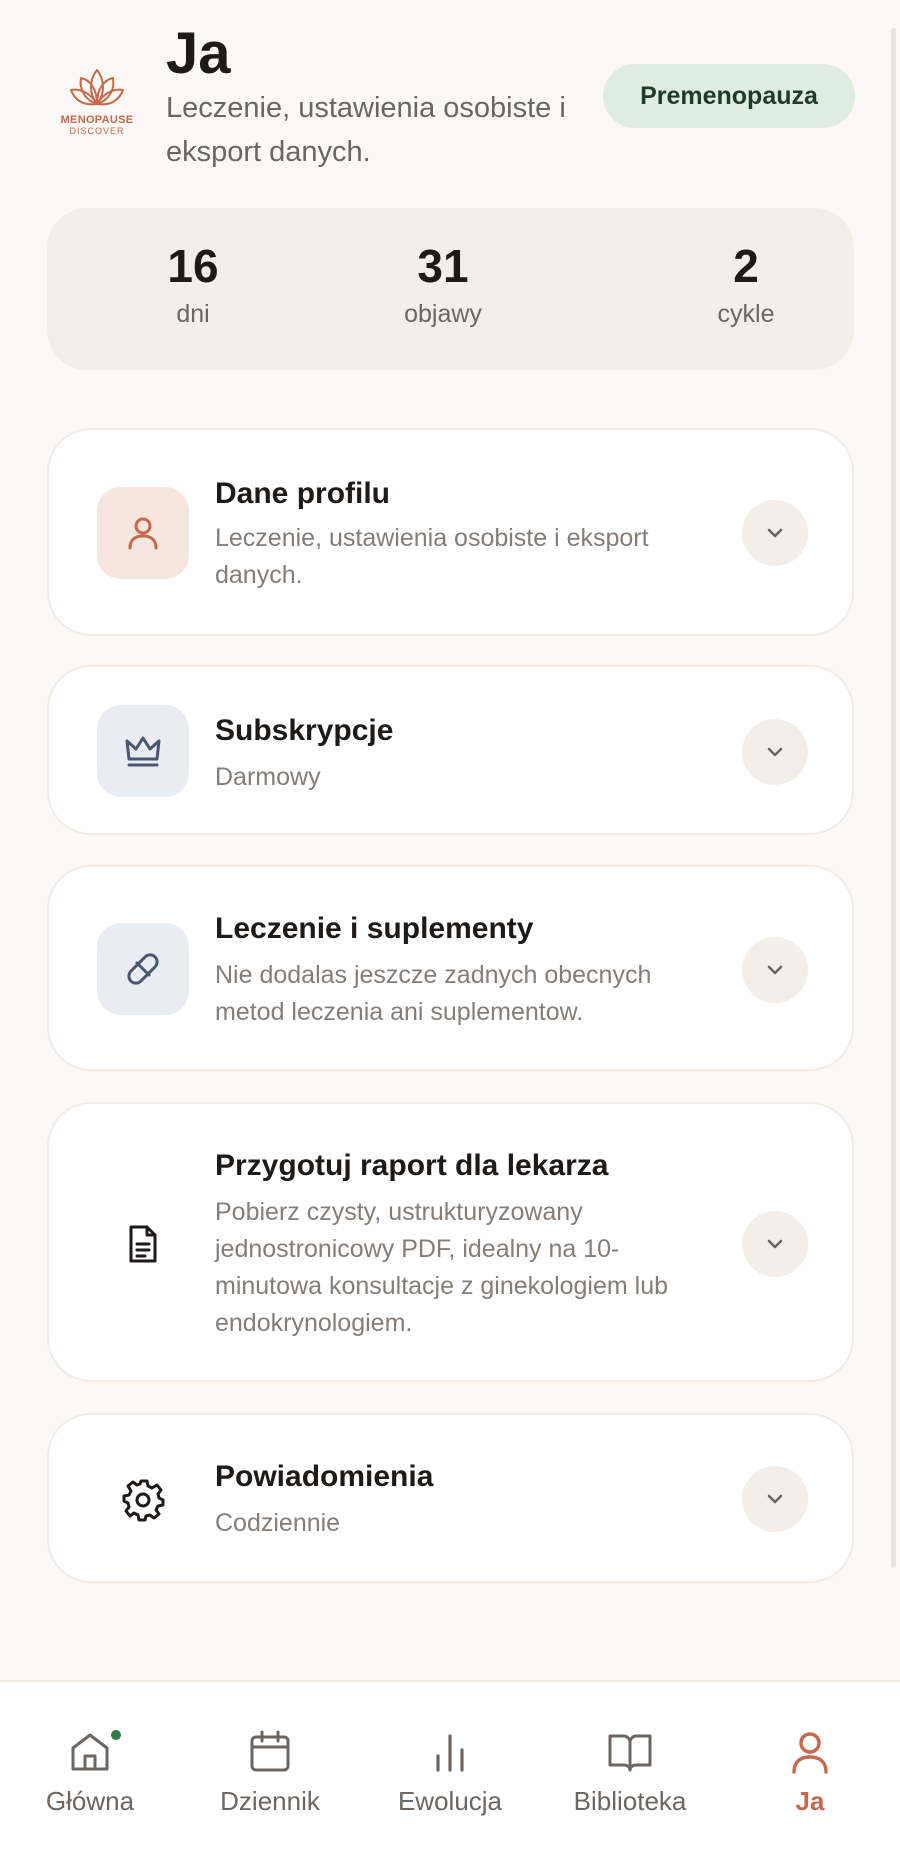 This screenshot has height=1860, width=900. I want to click on nav-item-library: Biblioteka, so click(630, 1773).